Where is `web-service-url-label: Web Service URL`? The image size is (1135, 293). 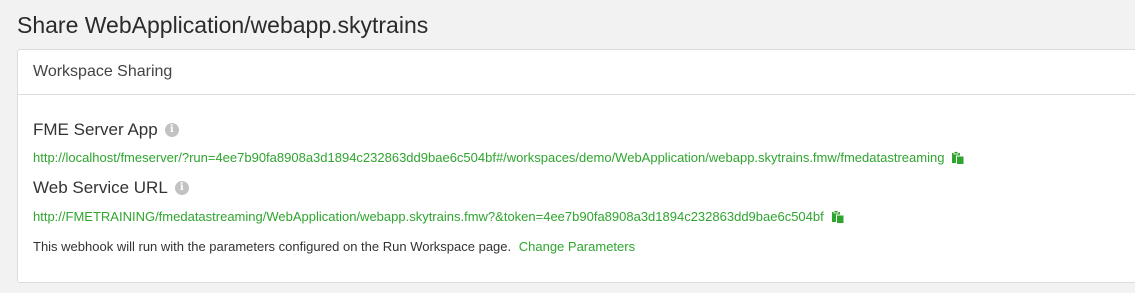
web-service-url-label: Web Service URL is located at coordinates (100, 187).